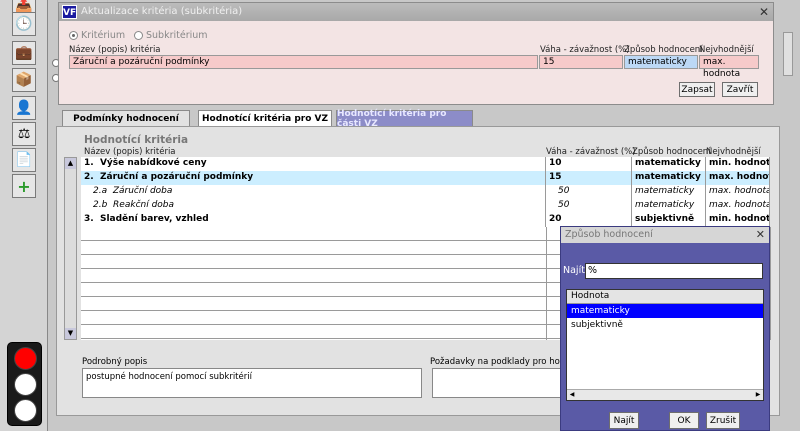  Describe the element at coordinates (115, 362) in the screenshot. I see `detail-label: Podrobný popis` at that location.